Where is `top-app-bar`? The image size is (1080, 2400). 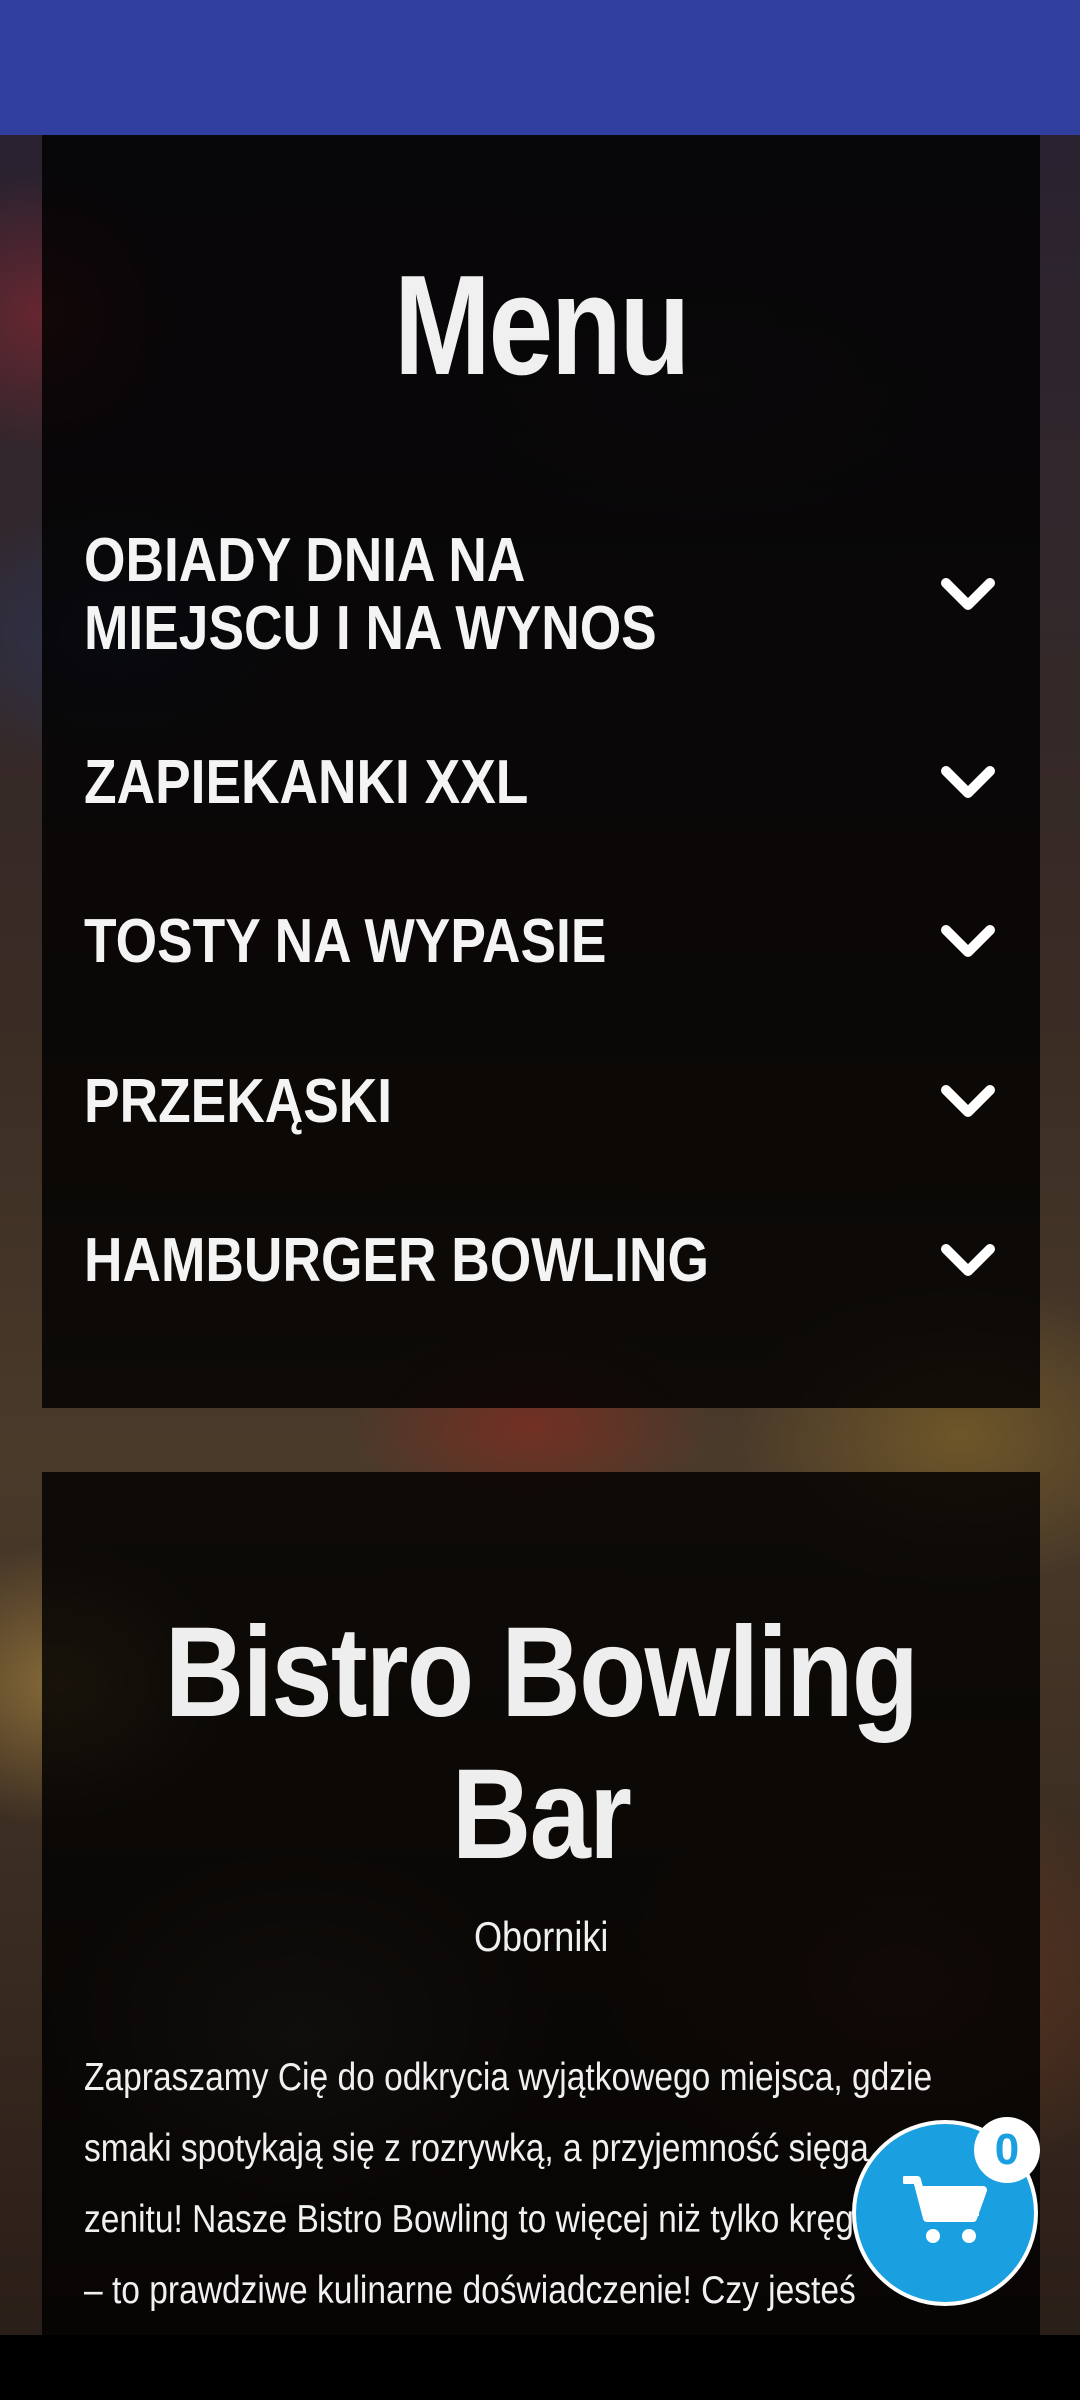
top-app-bar is located at coordinates (540, 67).